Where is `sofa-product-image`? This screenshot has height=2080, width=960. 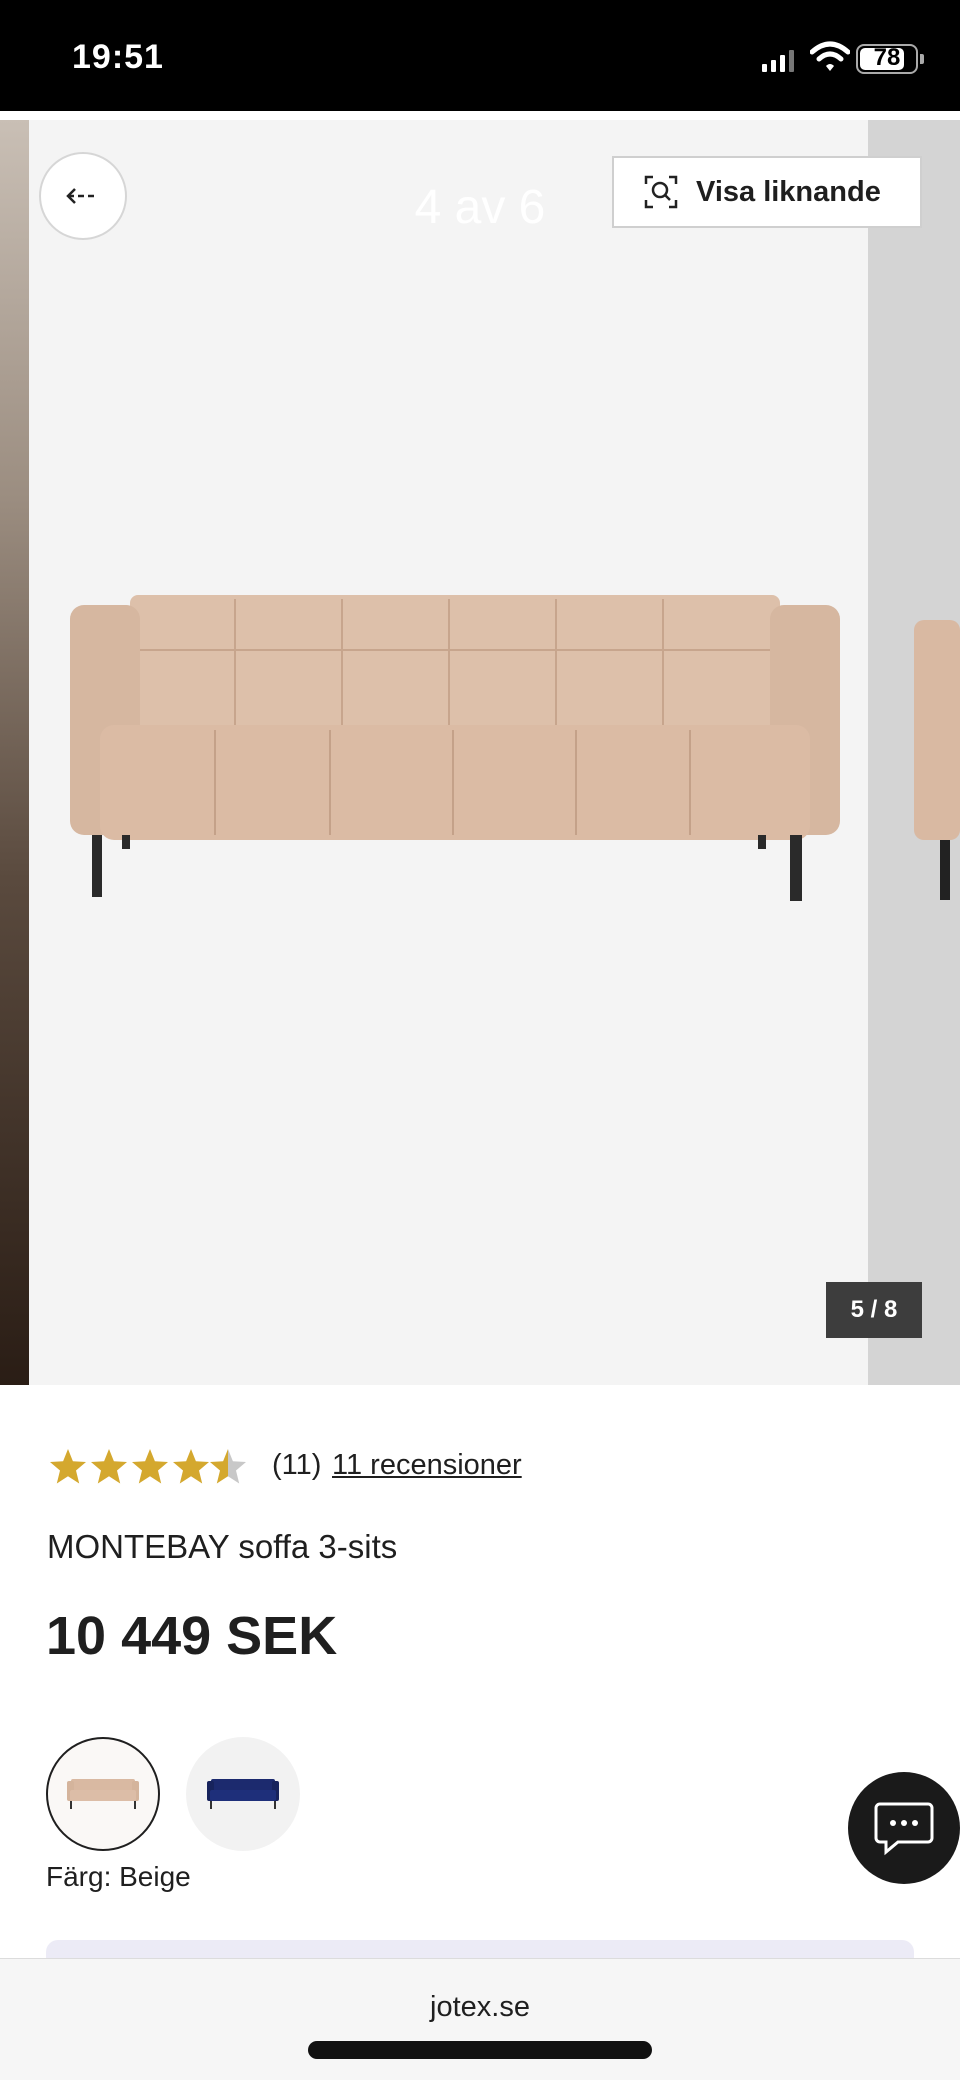 sofa-product-image is located at coordinates (455, 748).